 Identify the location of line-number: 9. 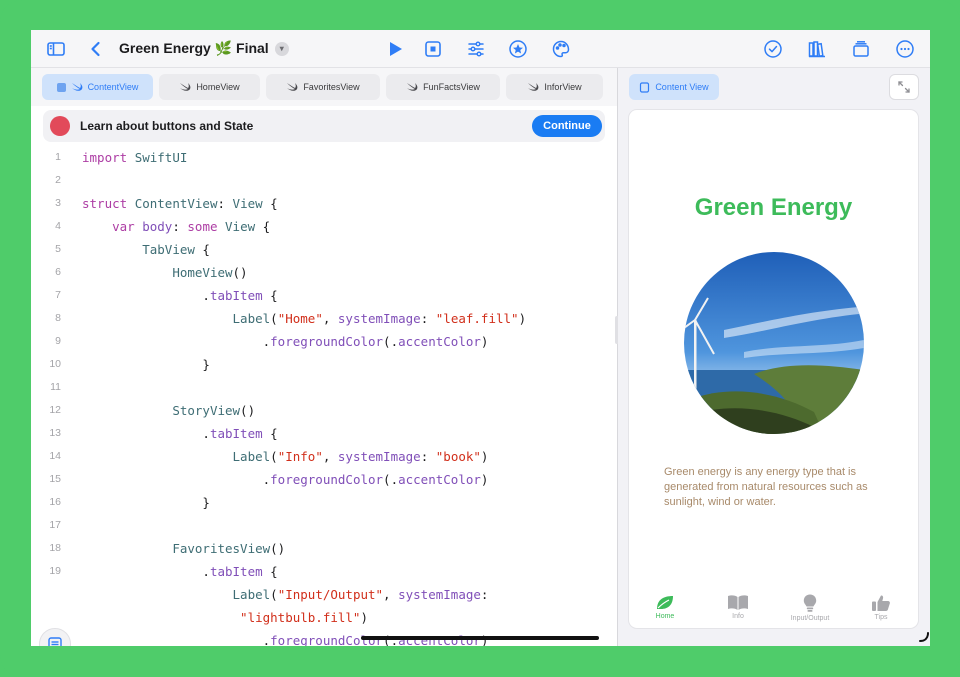
(58, 341).